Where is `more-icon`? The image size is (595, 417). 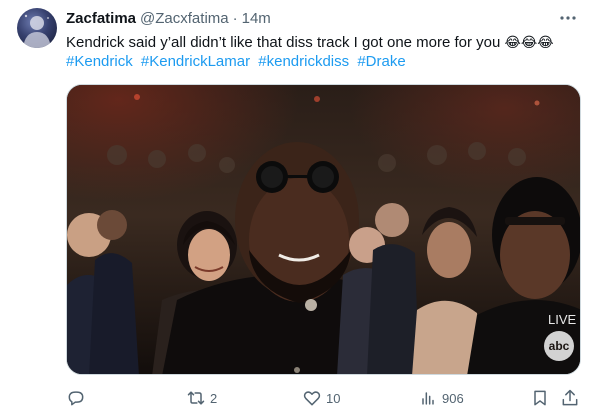 more-icon is located at coordinates (568, 18).